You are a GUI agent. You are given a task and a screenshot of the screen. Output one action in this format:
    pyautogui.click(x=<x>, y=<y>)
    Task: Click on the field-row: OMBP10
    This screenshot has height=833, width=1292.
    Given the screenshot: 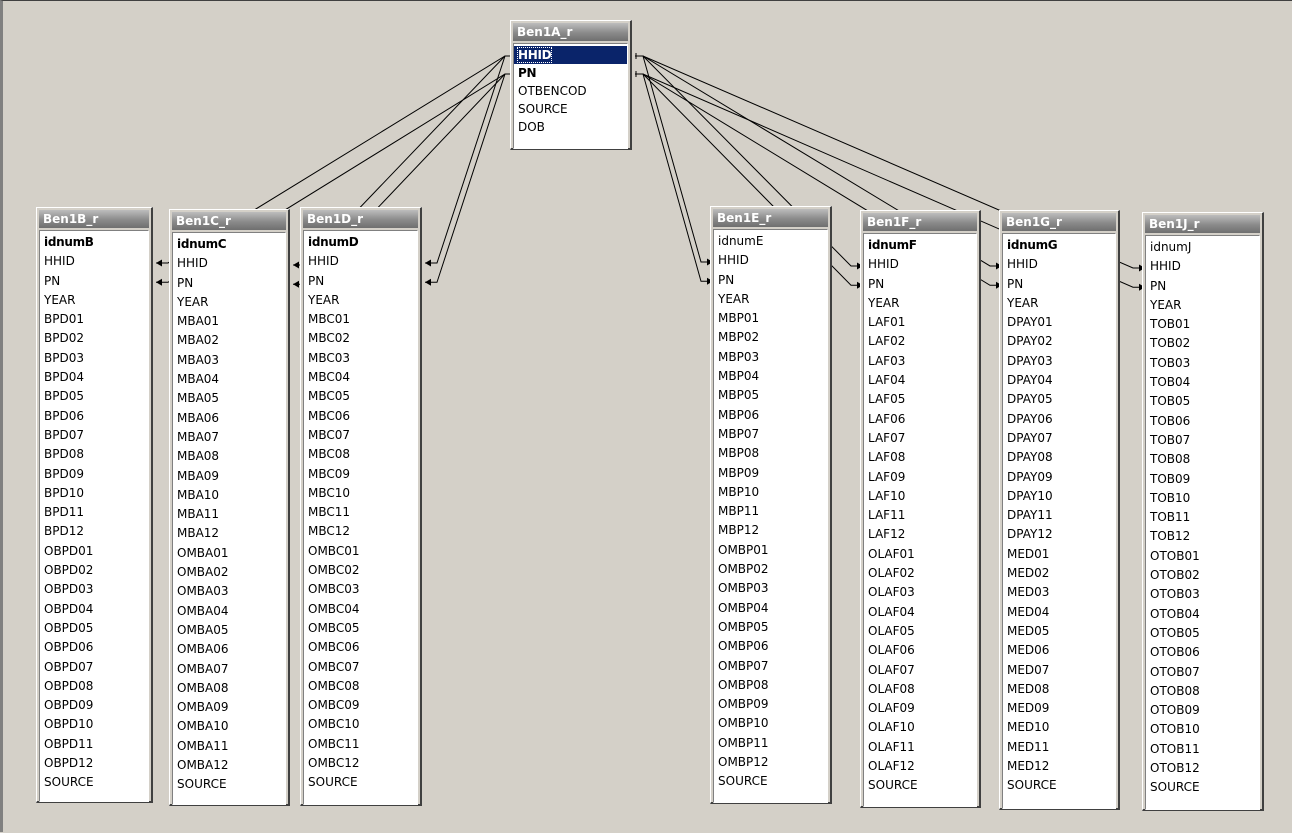 What is the action you would take?
    pyautogui.click(x=770, y=723)
    